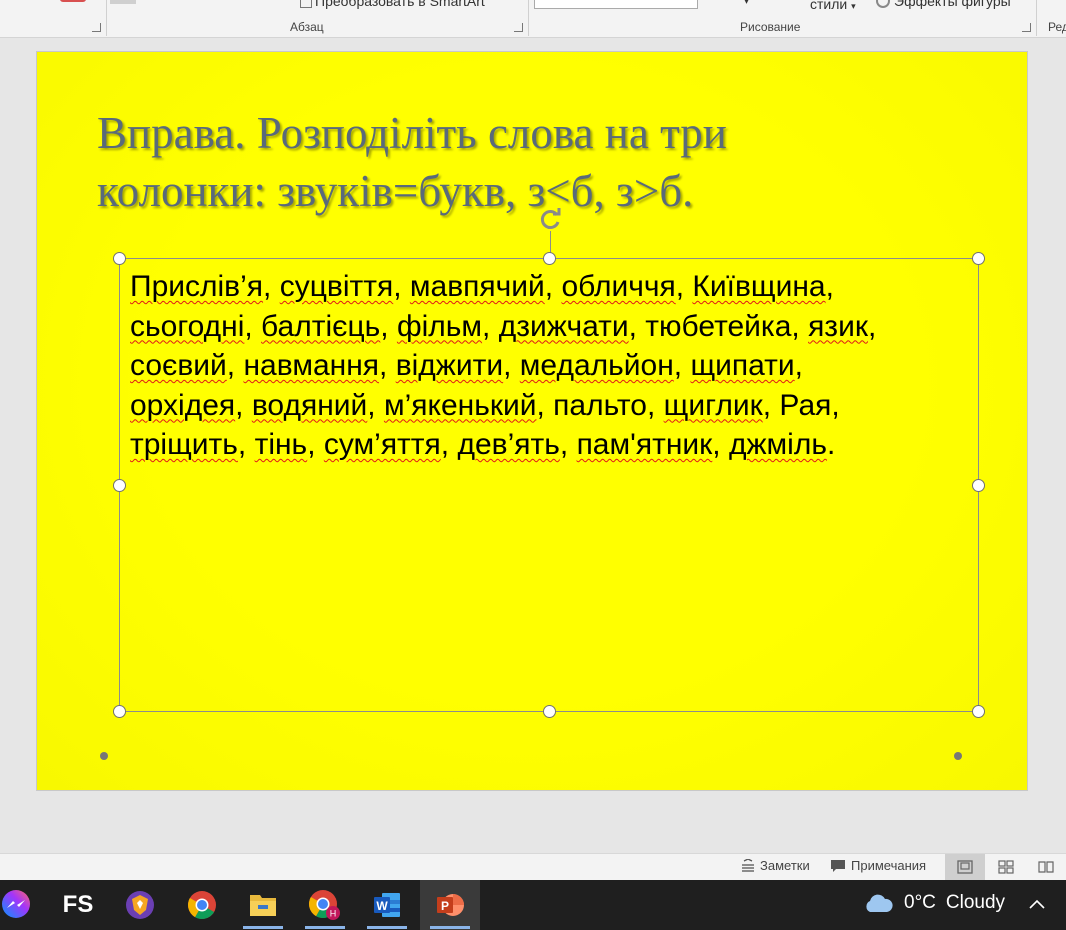 Image resolution: width=1066 pixels, height=930 pixels. I want to click on paragraph-group-label: Абзац, so click(307, 27).